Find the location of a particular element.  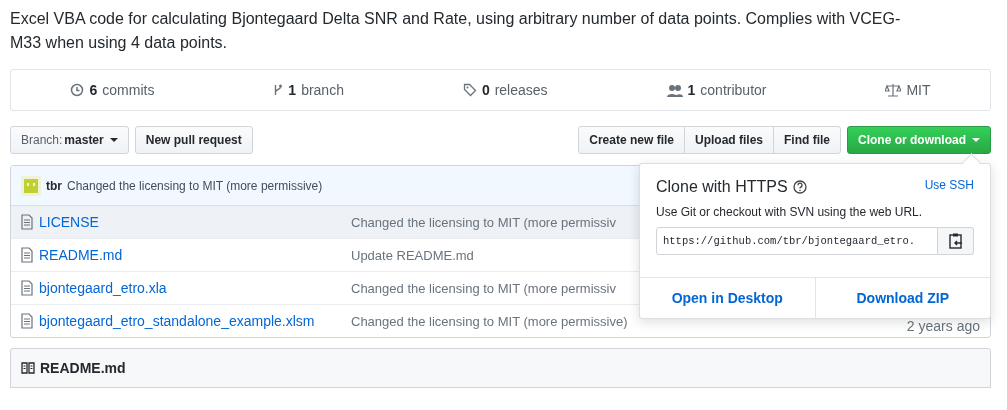

readme-title: README.md is located at coordinates (83, 368).